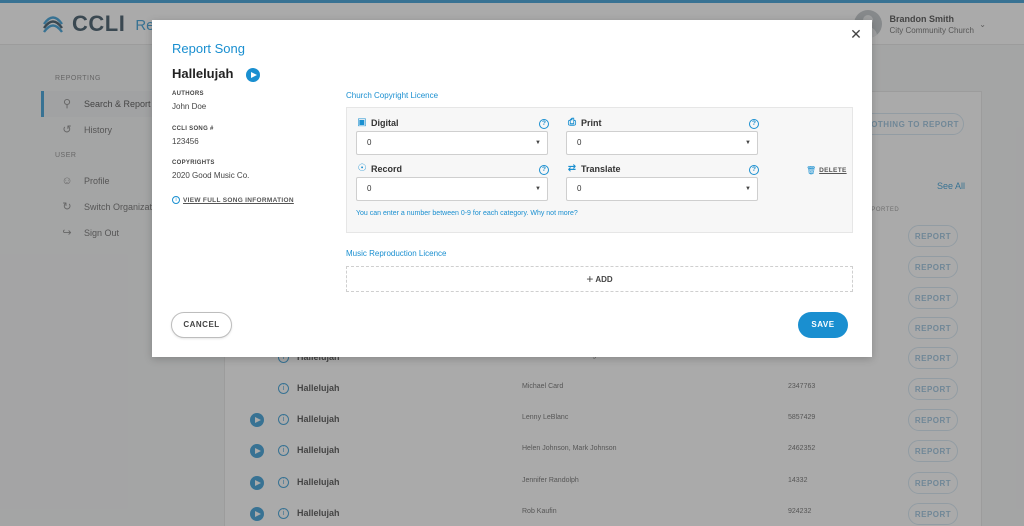 The image size is (1024, 526). Describe the element at coordinates (572, 122) in the screenshot. I see `printer-icon: ⎙` at that location.